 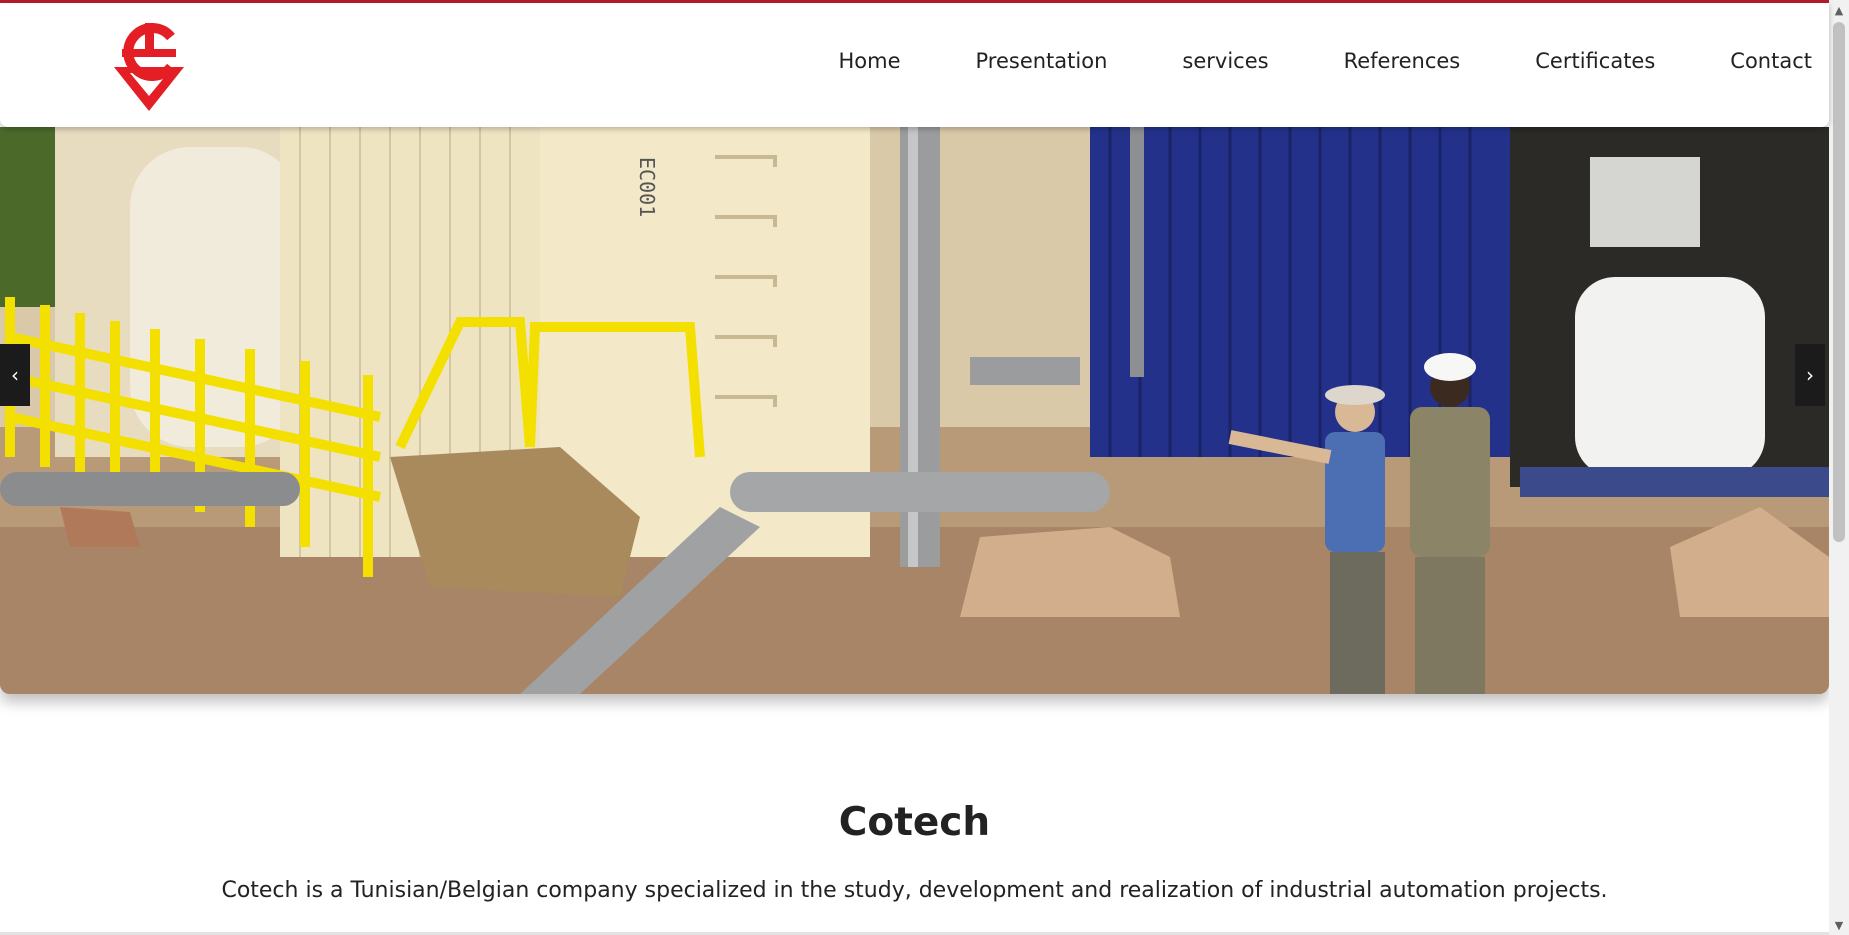 What do you see at coordinates (1225, 61) in the screenshot?
I see `nav-services: services` at bounding box center [1225, 61].